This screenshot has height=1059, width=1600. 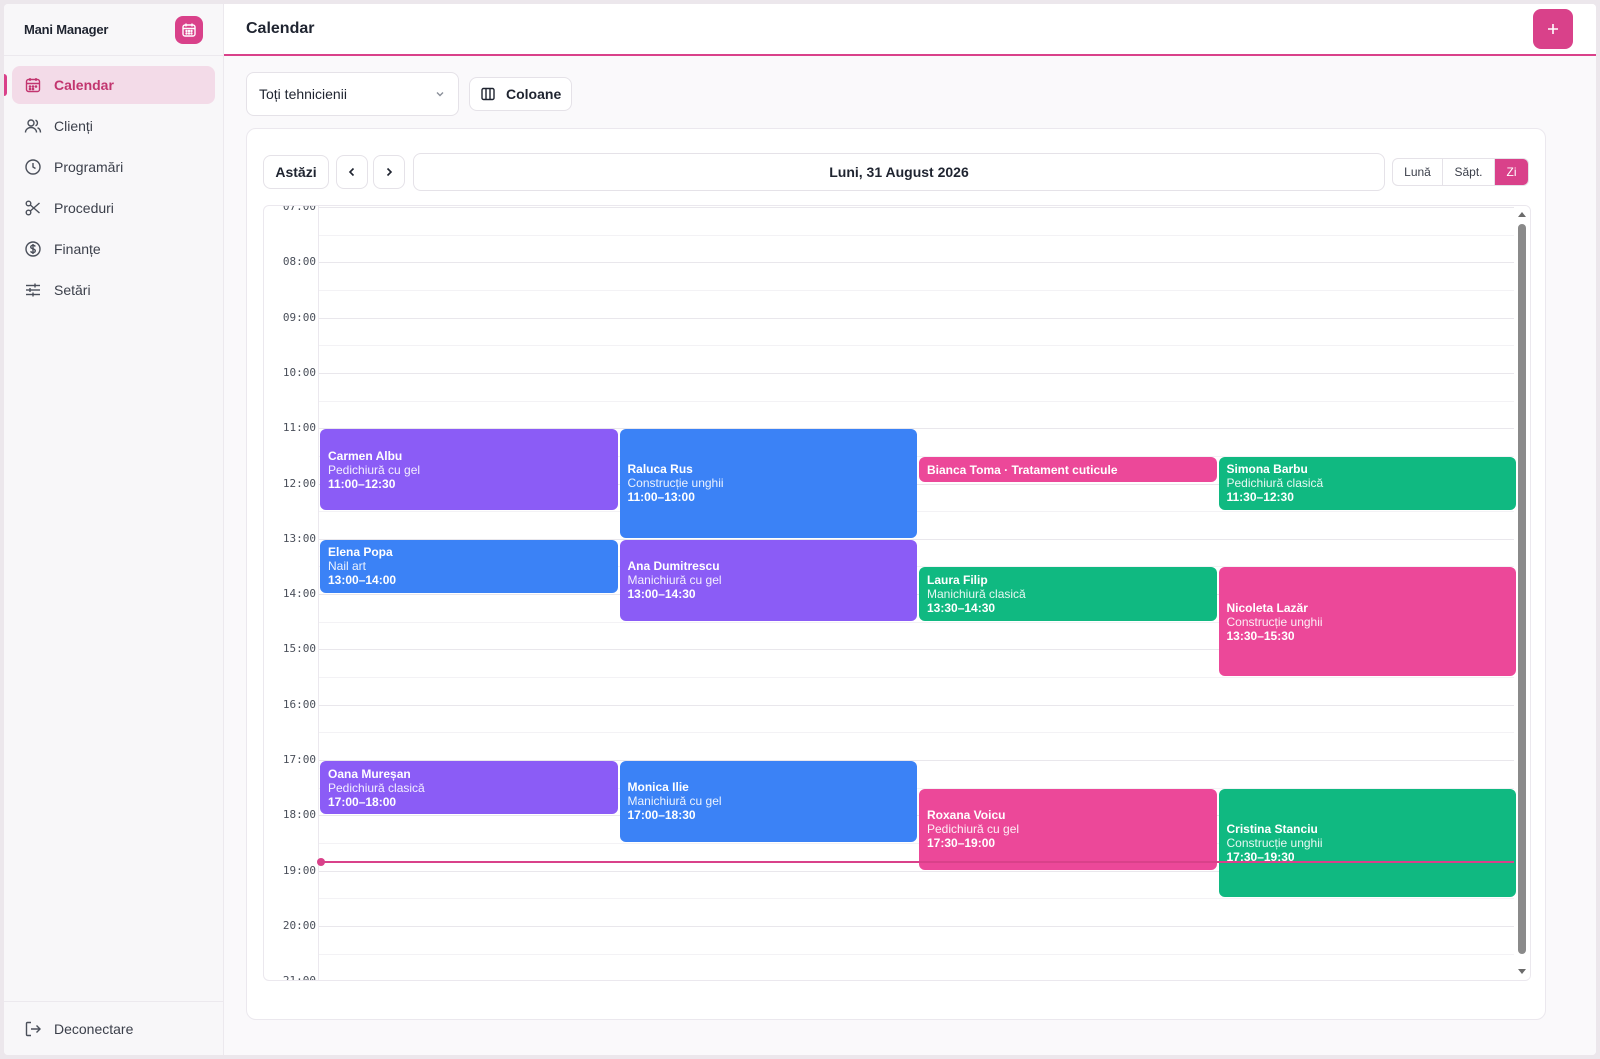 I want to click on appointment-client: Bianca Toma · Tratament cuticule, so click(x=1022, y=469).